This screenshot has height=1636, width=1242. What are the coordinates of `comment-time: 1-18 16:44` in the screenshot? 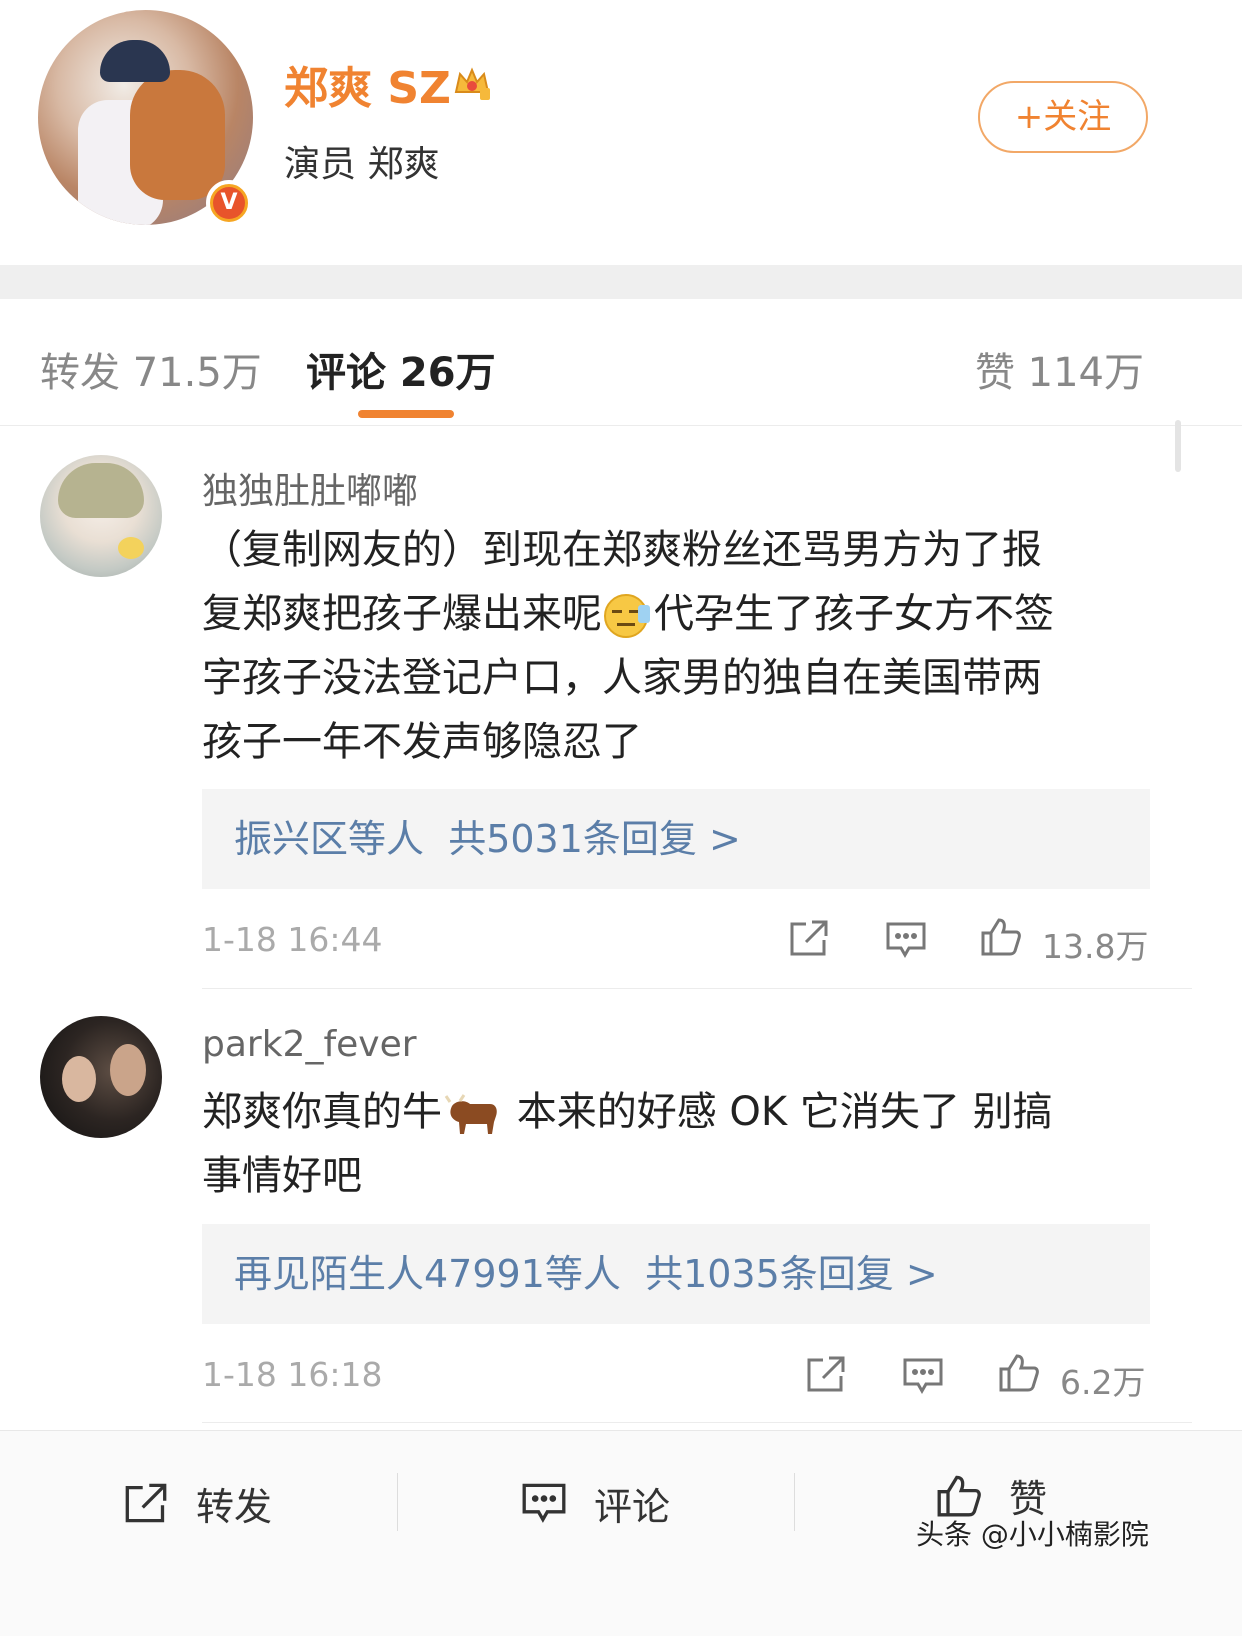 It's located at (292, 939).